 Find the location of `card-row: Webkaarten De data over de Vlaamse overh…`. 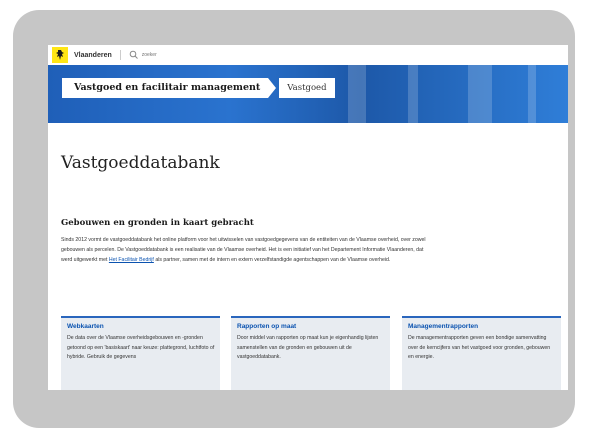

card-row: Webkaarten De data over de Vlaamse overh… is located at coordinates (313, 353).